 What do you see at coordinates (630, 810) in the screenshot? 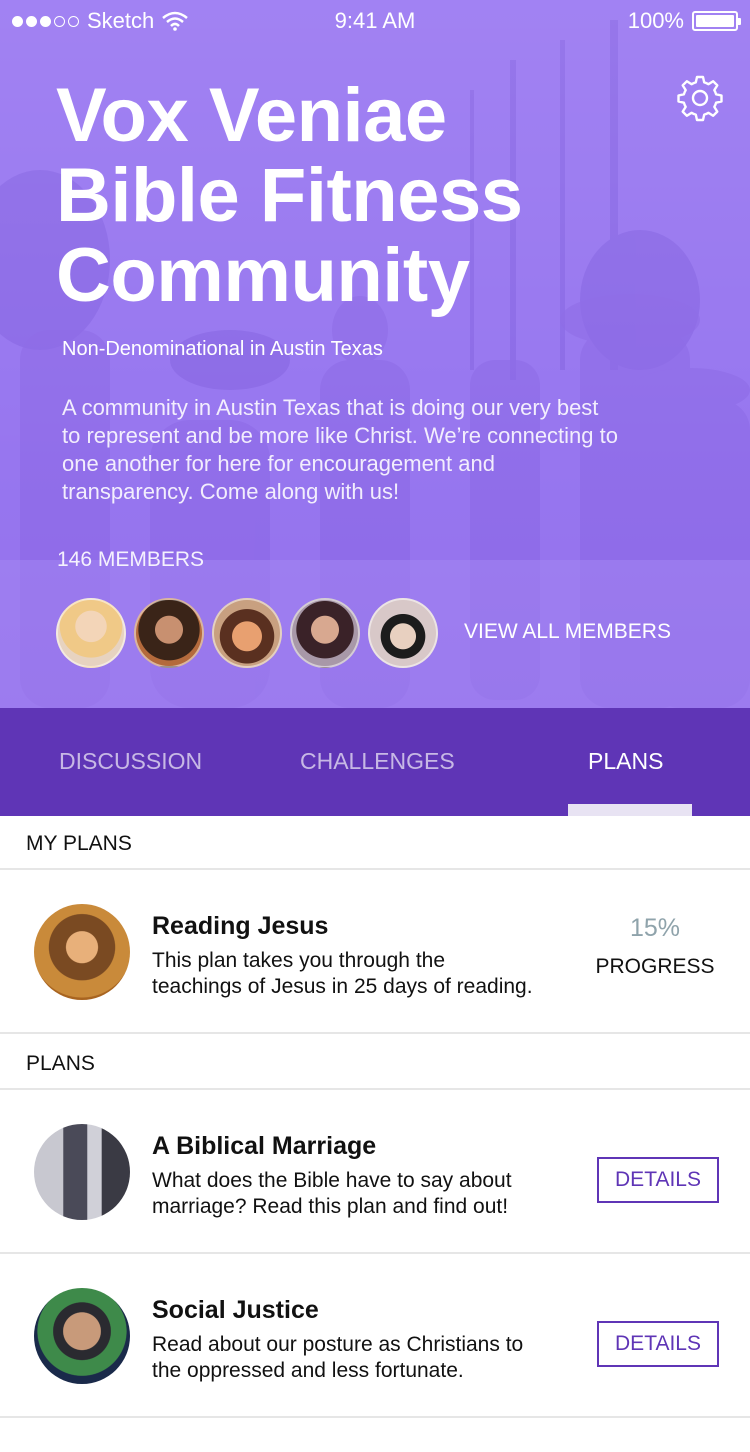
I see `active-tab-indicator` at bounding box center [630, 810].